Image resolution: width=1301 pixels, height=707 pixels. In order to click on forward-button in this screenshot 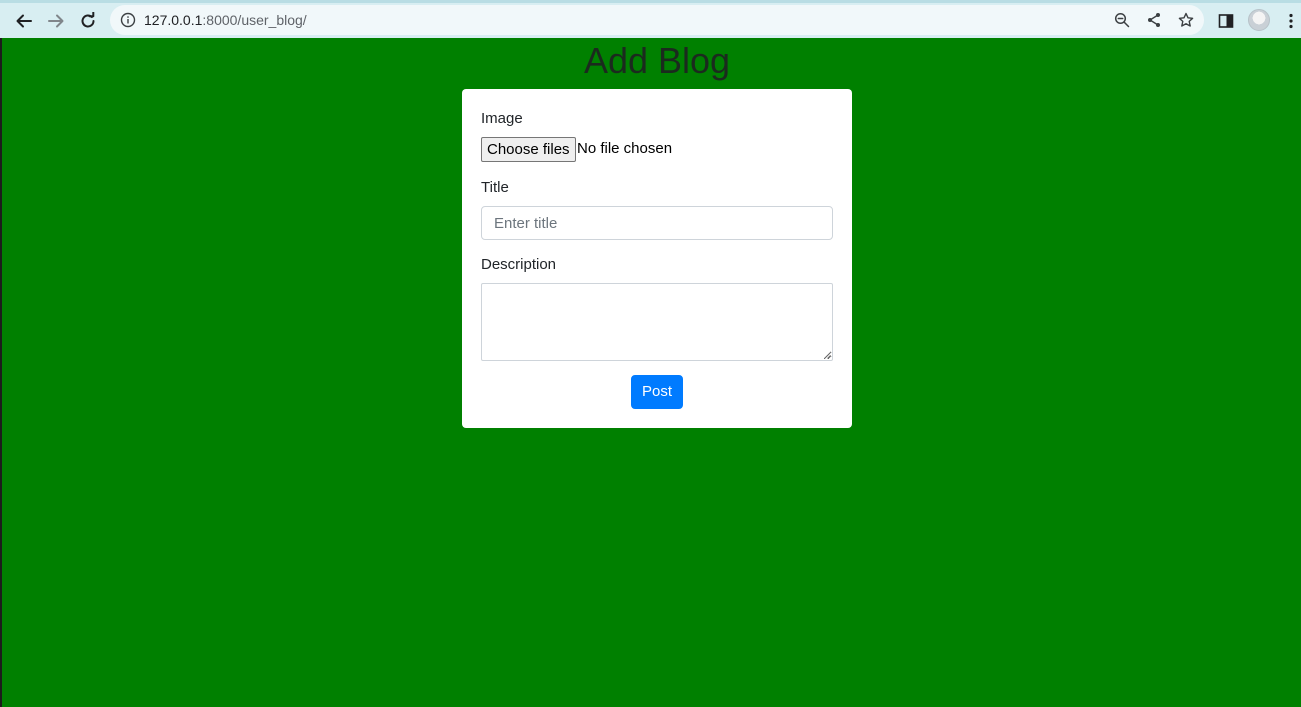, I will do `click(56, 21)`.